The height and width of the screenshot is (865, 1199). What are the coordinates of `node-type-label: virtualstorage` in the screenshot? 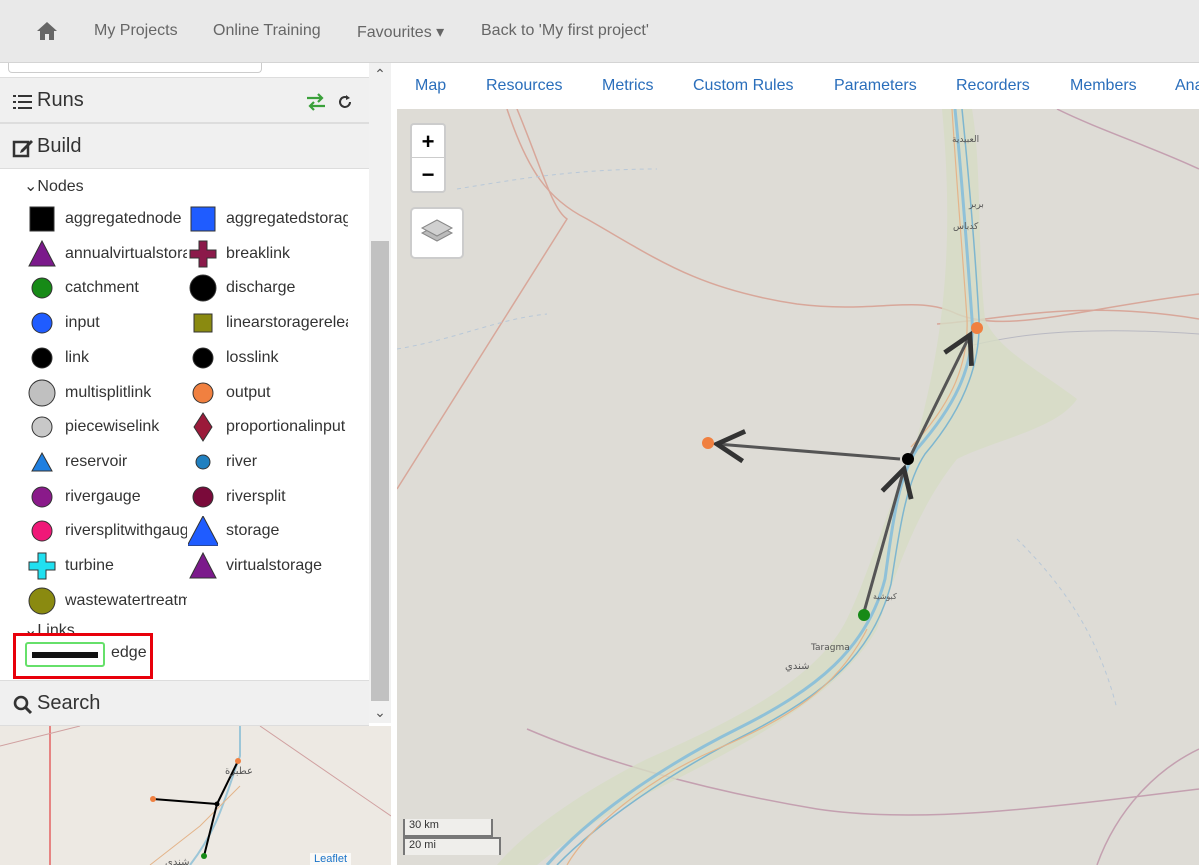 It's located at (274, 565).